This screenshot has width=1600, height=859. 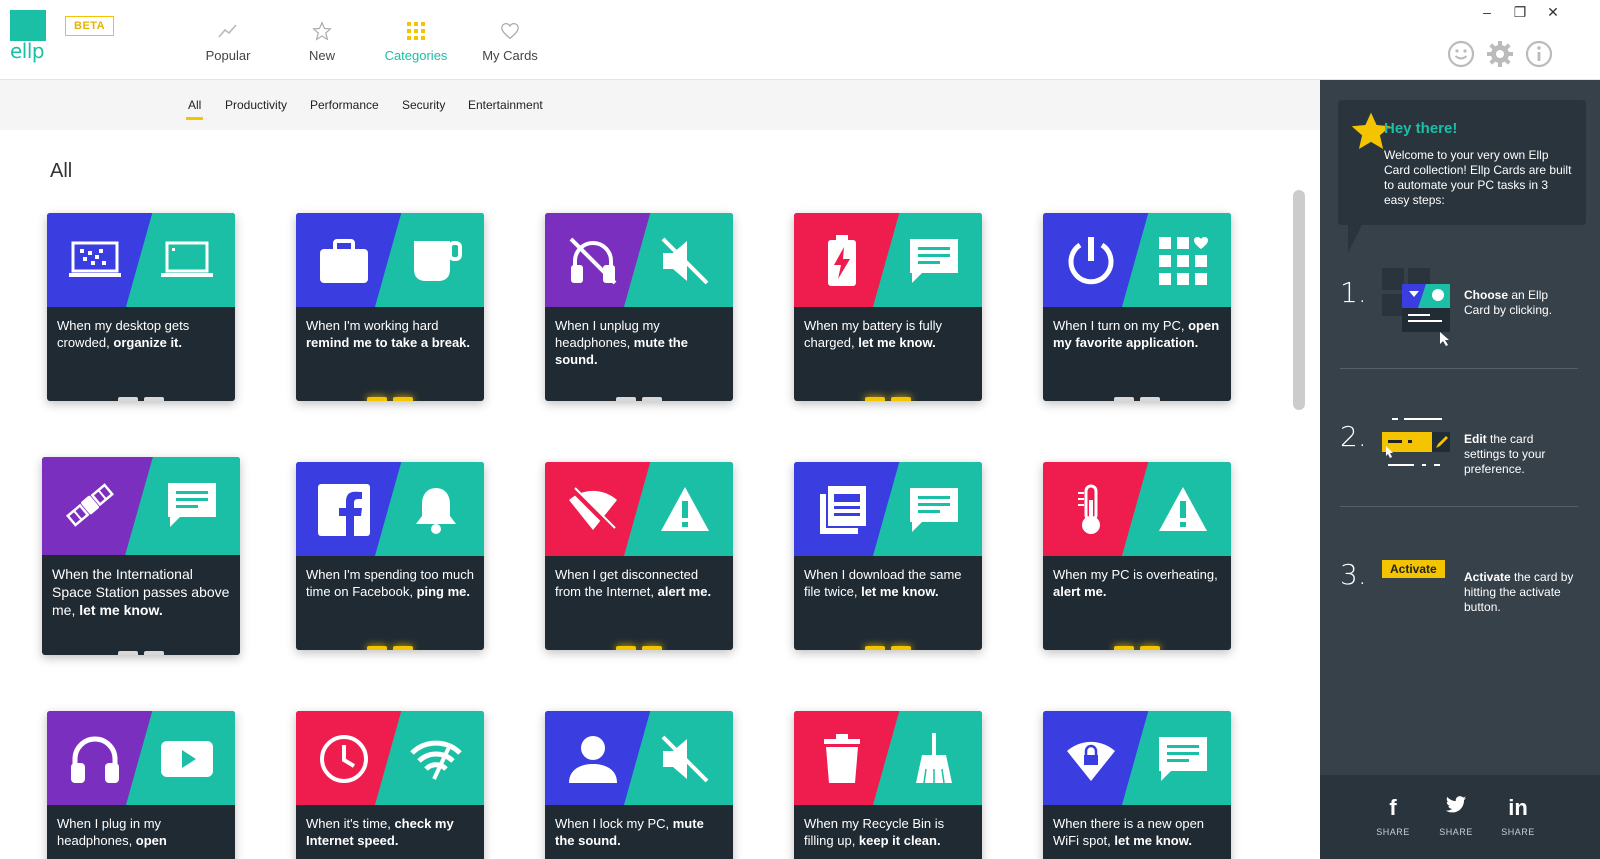 I want to click on youtube-icon, so click(x=187, y=759).